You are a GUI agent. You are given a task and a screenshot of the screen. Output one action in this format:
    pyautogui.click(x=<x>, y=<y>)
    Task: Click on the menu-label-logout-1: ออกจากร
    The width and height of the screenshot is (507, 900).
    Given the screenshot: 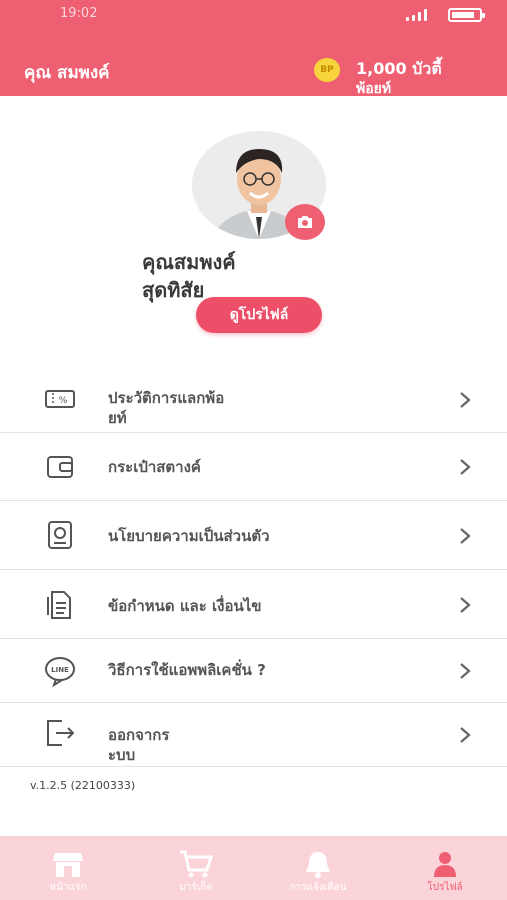 What is the action you would take?
    pyautogui.click(x=139, y=735)
    